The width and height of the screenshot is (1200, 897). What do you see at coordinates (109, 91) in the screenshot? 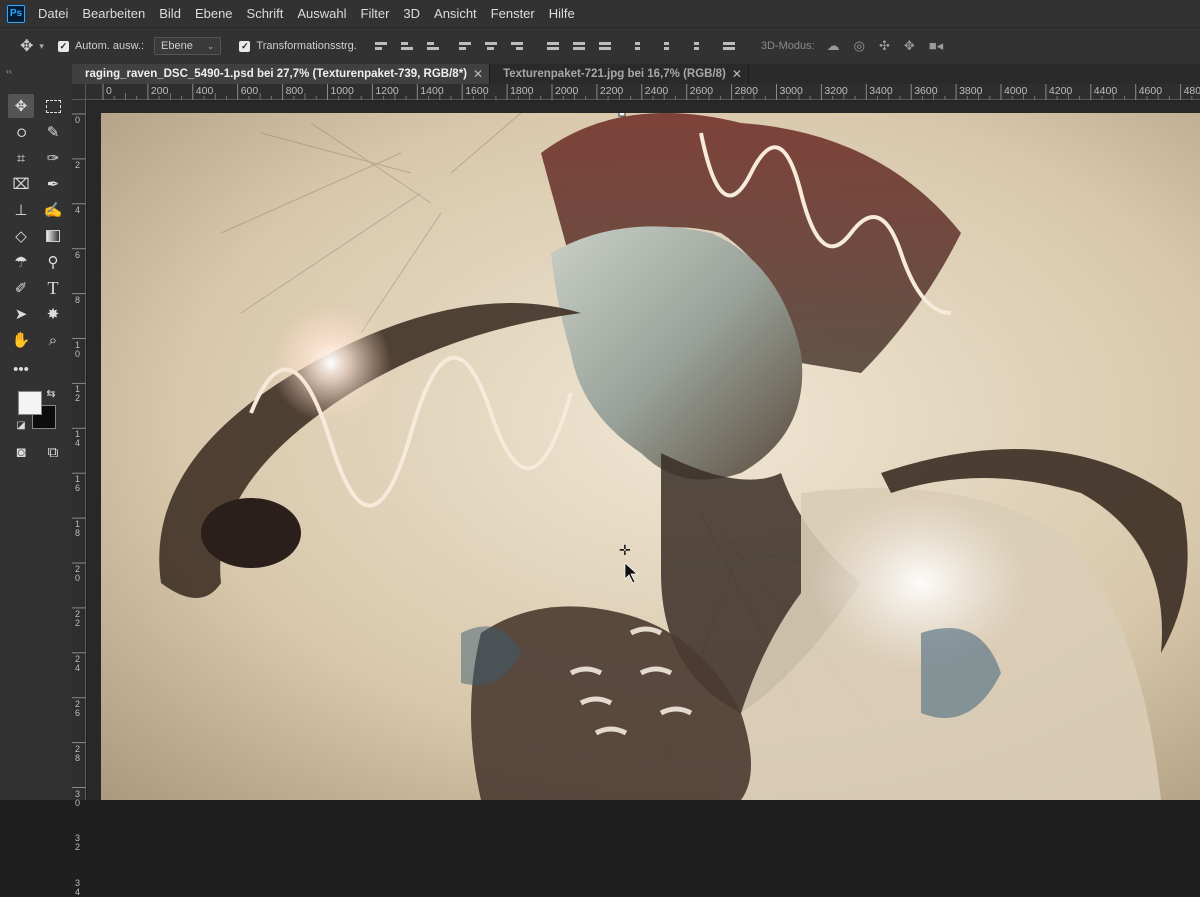
I see `ruler-label: 0` at bounding box center [109, 91].